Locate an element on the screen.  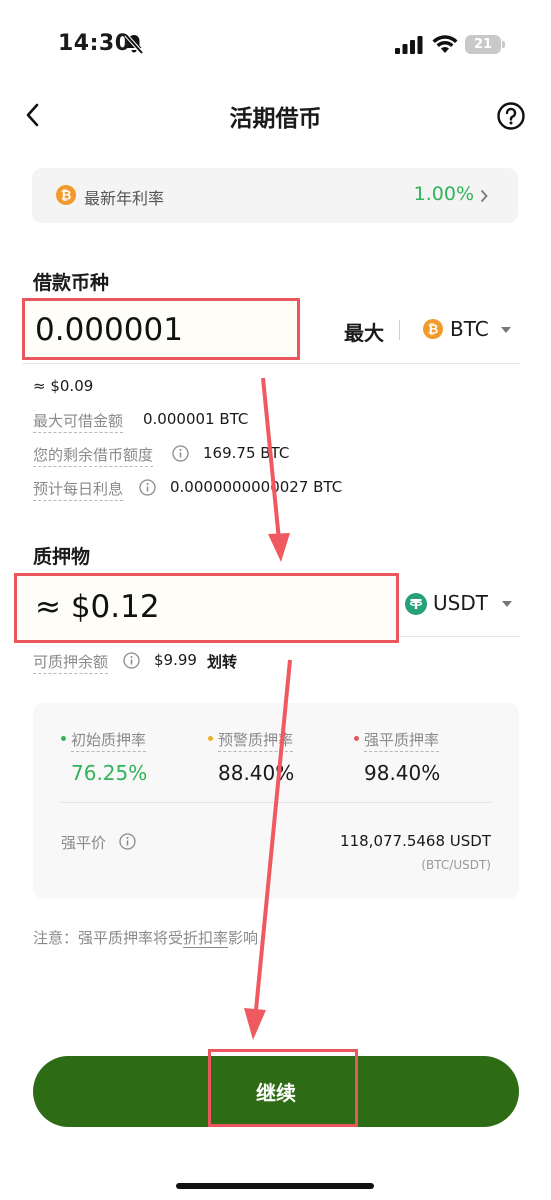
daily-interest-label: 预计每日利息 is located at coordinates (78, 489).